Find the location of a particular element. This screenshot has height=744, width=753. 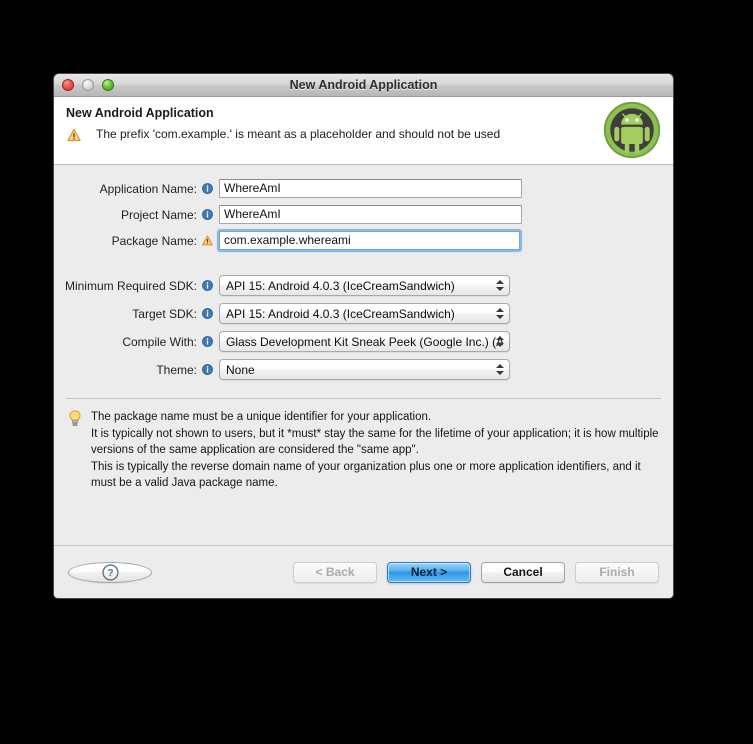

target-sdk-value: API 15: Android 4.0.3 (IceCreamSandwich) is located at coordinates (340, 313).